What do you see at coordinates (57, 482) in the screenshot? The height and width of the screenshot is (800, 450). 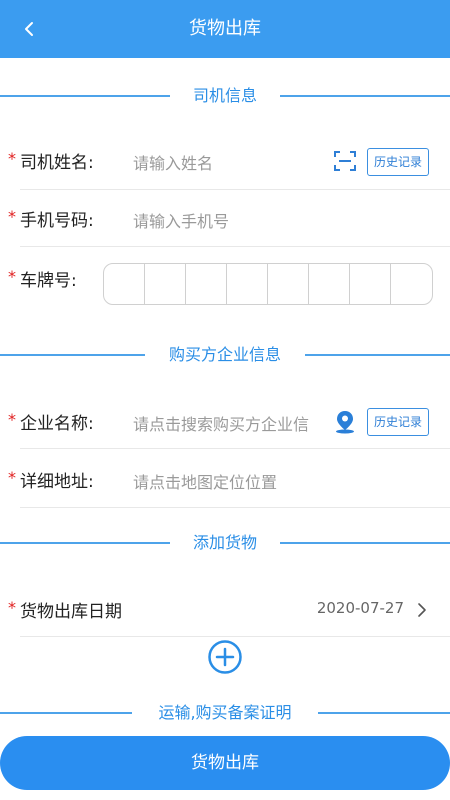 I see `address-label: 详细地址:` at bounding box center [57, 482].